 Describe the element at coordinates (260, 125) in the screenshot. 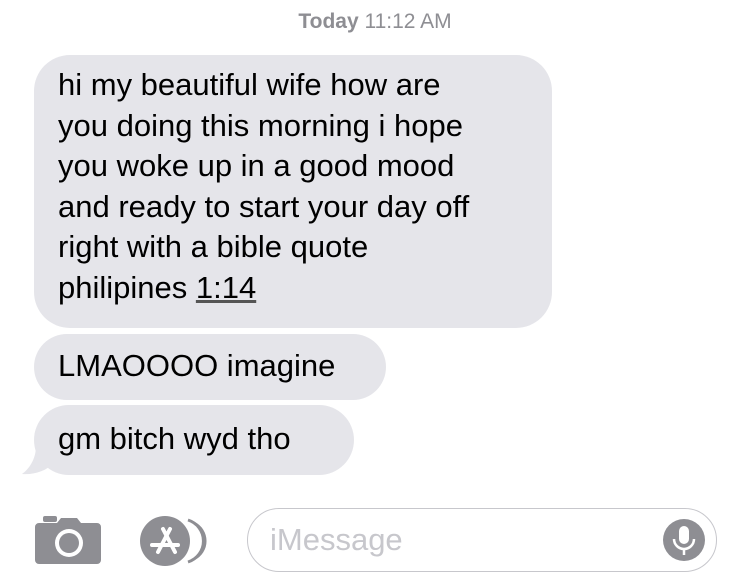

I see `message-line: you doing this morning i hope` at that location.